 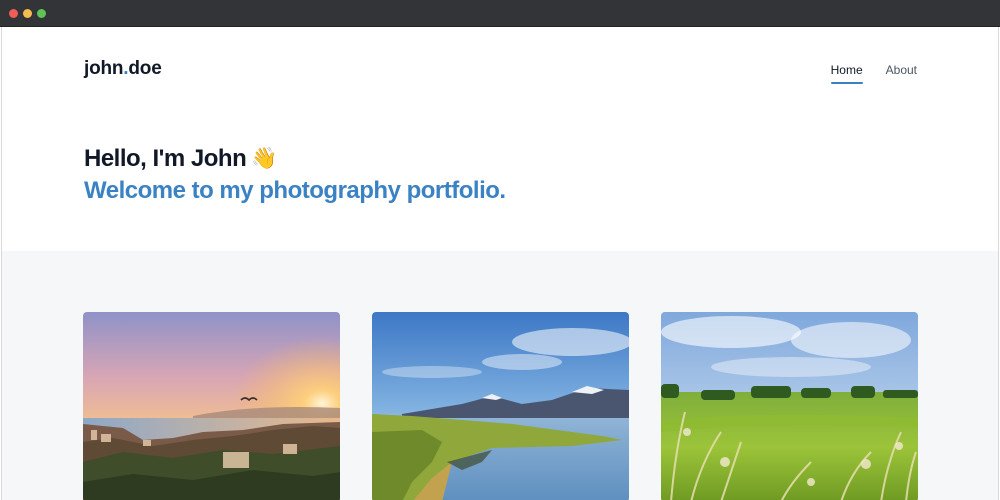 I want to click on nav-link-about: About, so click(x=901, y=73).